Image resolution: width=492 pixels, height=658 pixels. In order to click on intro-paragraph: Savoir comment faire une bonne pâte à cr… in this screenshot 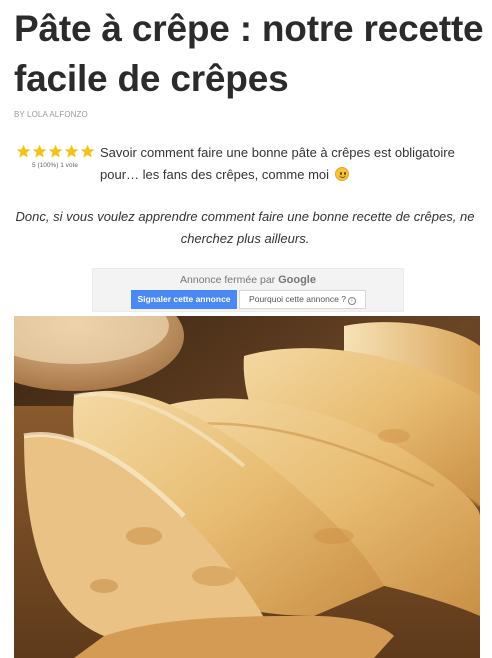, I will do `click(287, 164)`.